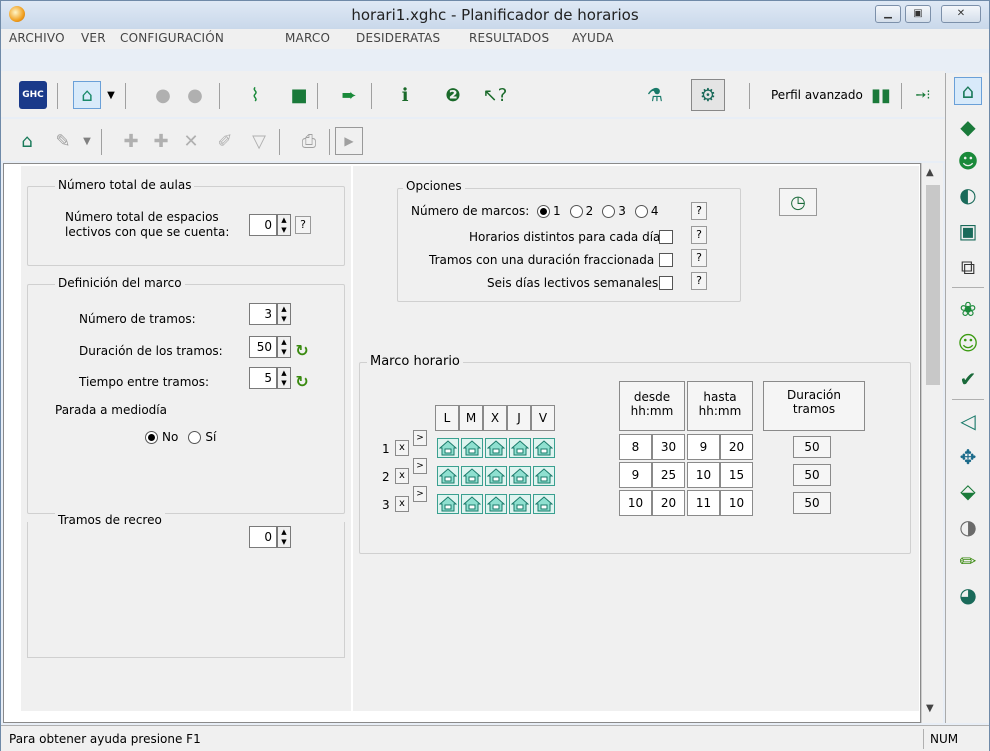 The width and height of the screenshot is (990, 751). What do you see at coordinates (37, 38) in the screenshot?
I see `menu-archivo: ARCHIVO` at bounding box center [37, 38].